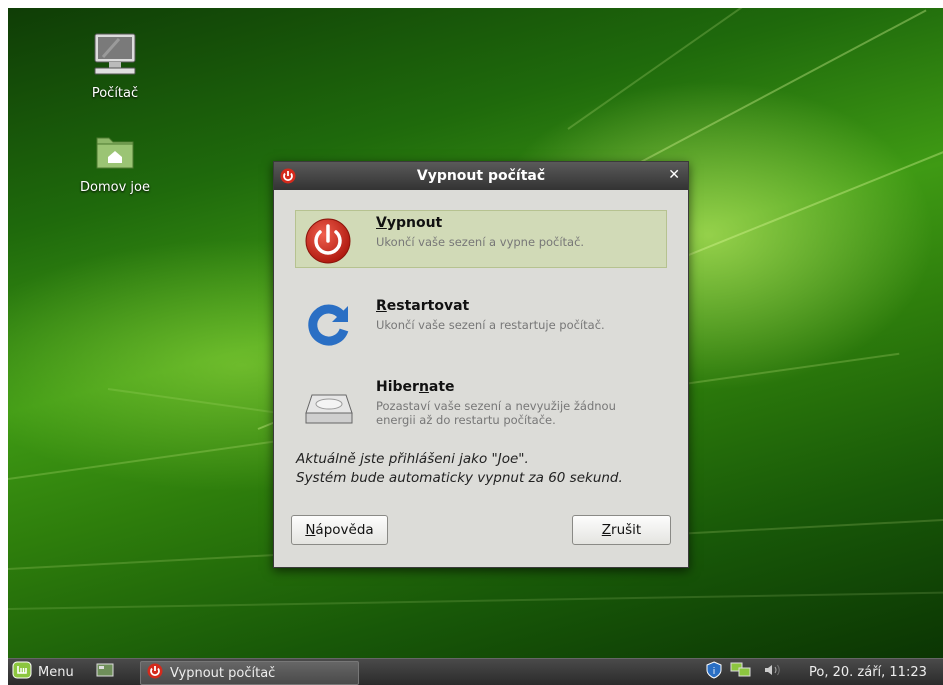 This screenshot has height=685, width=943. I want to click on menu-button: Menu, so click(43, 672).